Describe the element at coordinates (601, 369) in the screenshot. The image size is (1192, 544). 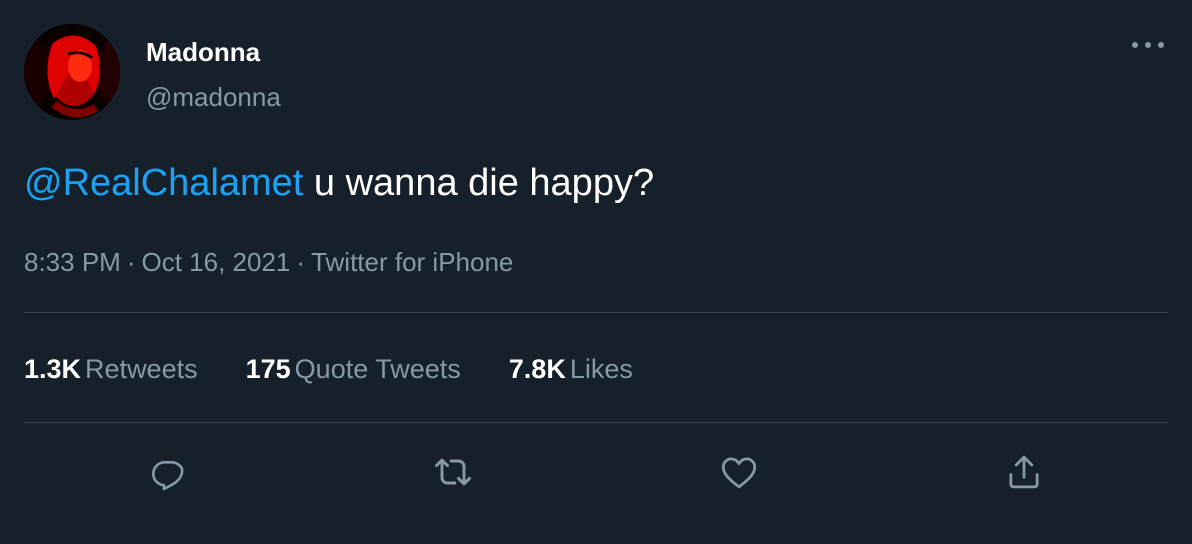
I see `likes-label: Likes` at that location.